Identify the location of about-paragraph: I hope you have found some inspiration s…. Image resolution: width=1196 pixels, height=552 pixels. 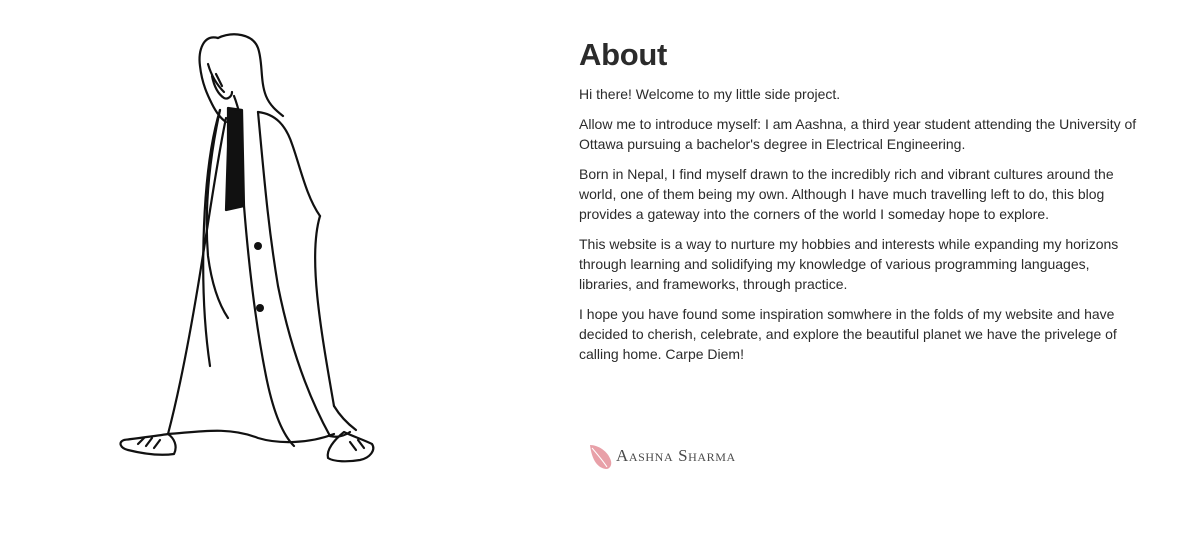
(848, 334).